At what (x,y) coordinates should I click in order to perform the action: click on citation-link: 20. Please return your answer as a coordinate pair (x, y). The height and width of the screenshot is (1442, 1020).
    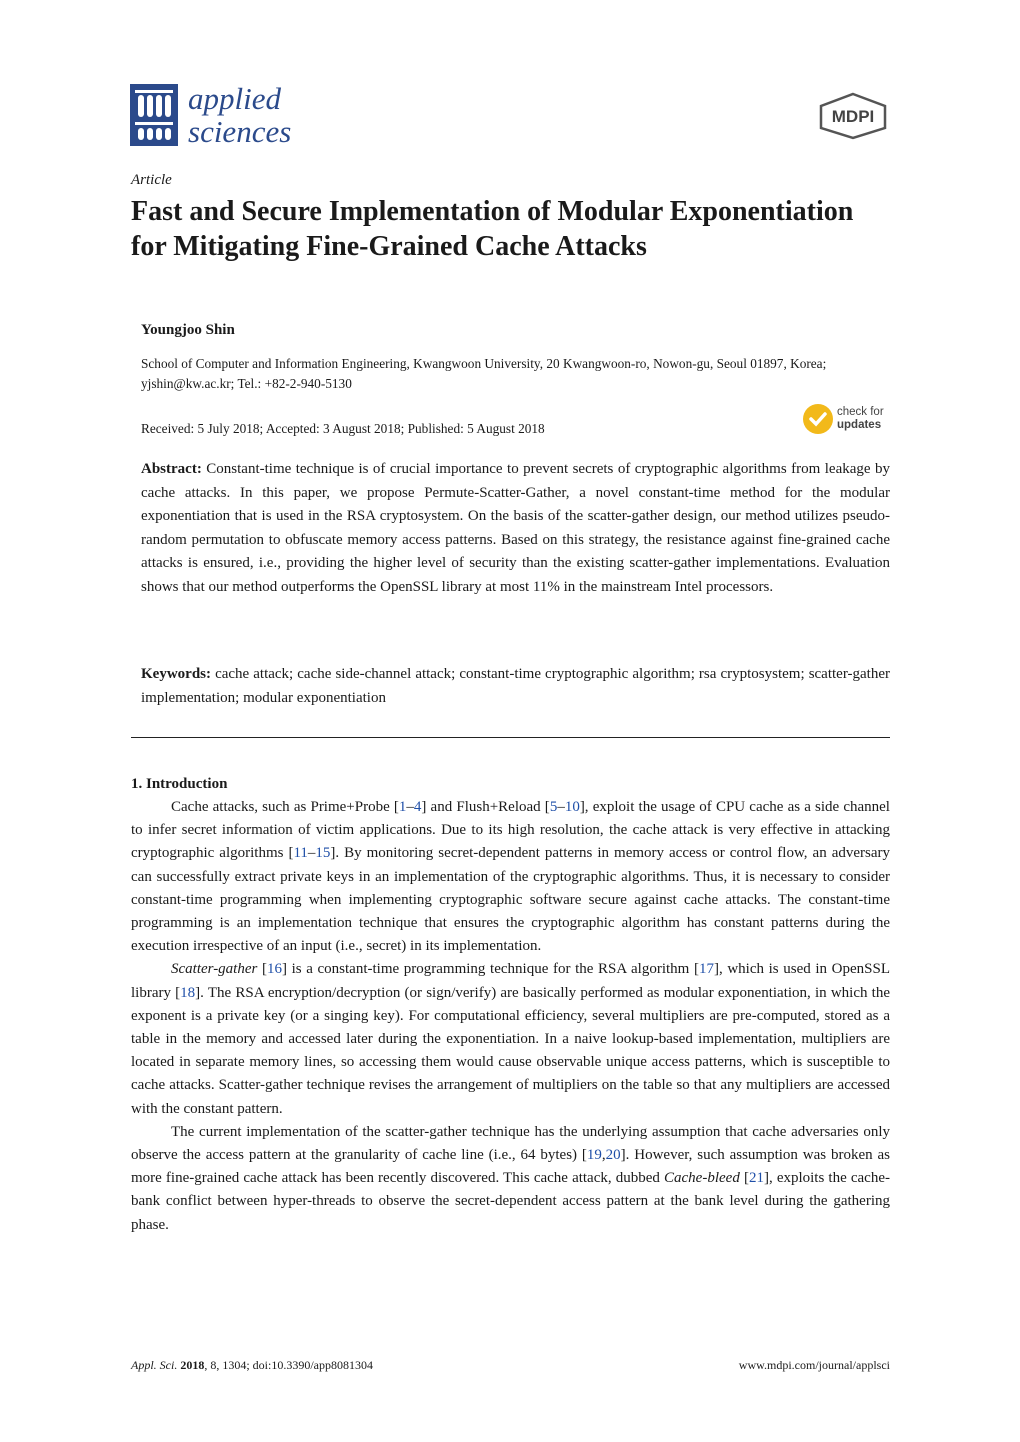
    Looking at the image, I should click on (613, 1155).